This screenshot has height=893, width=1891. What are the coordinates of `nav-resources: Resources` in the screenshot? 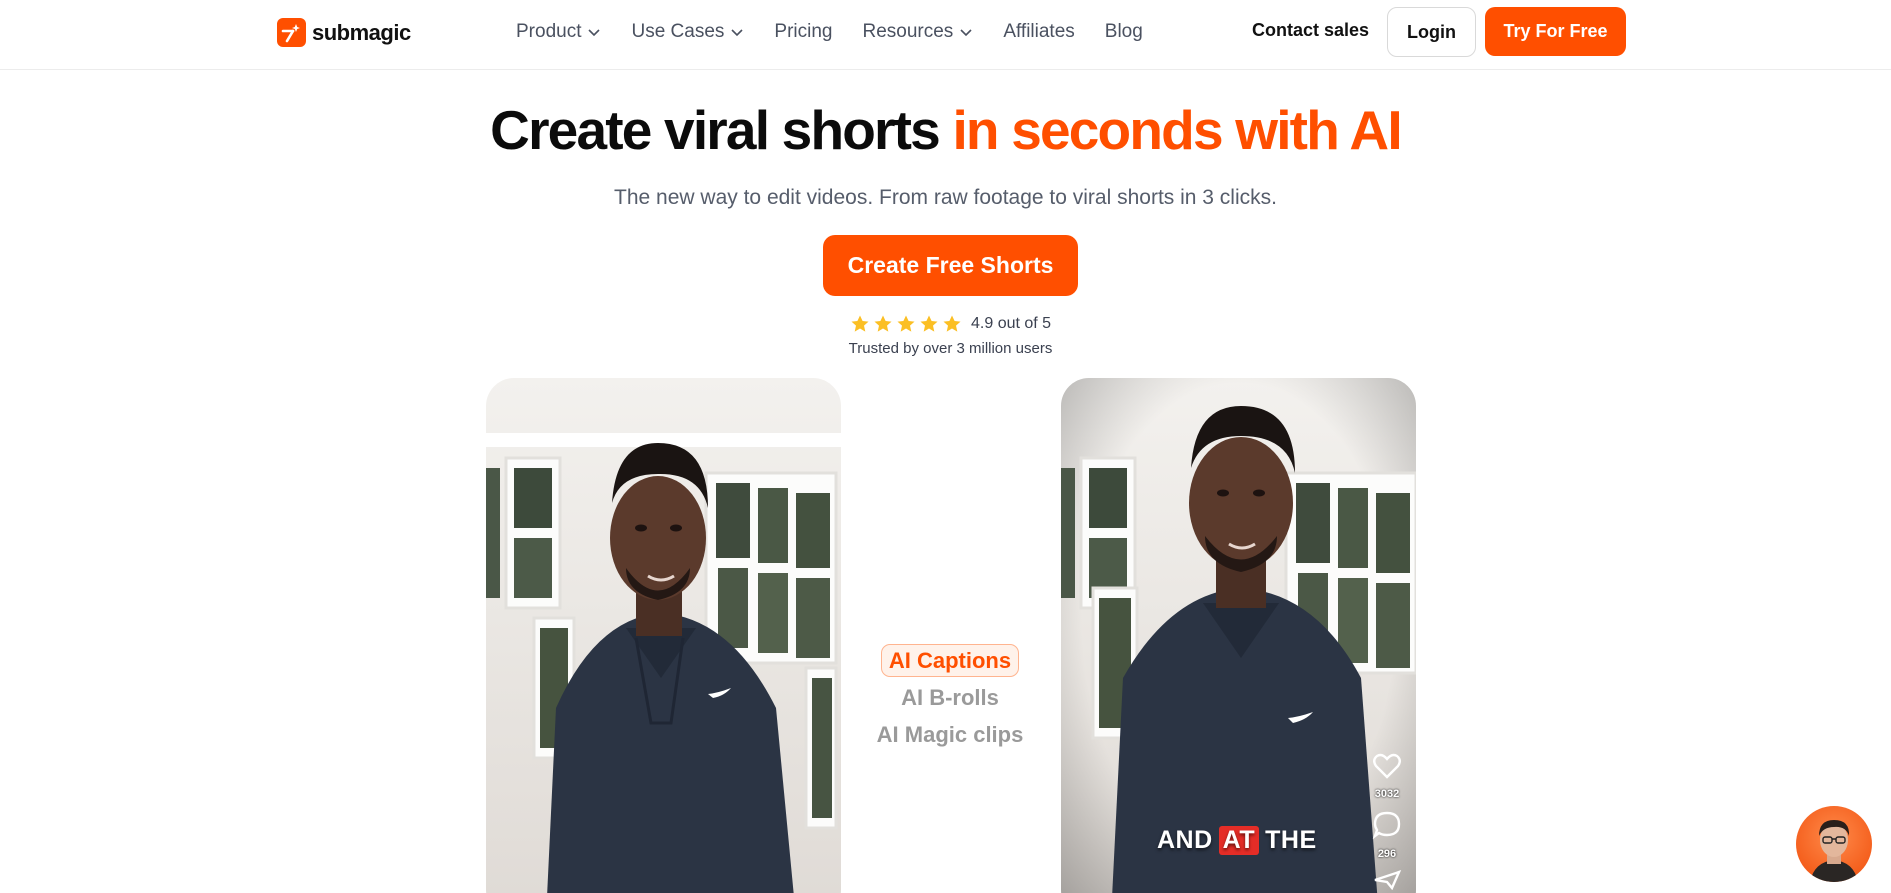 It's located at (917, 32).